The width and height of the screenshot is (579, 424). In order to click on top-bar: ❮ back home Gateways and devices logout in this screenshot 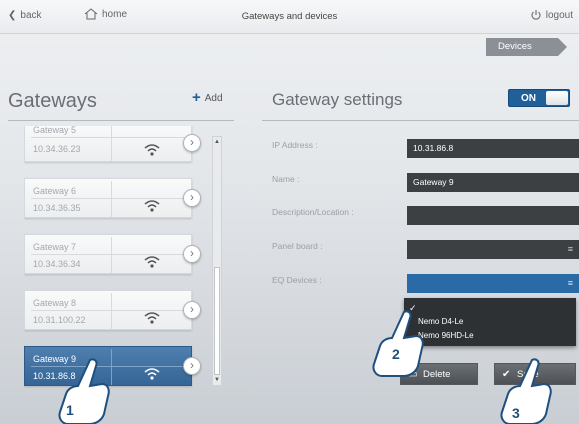, I will do `click(289, 17)`.